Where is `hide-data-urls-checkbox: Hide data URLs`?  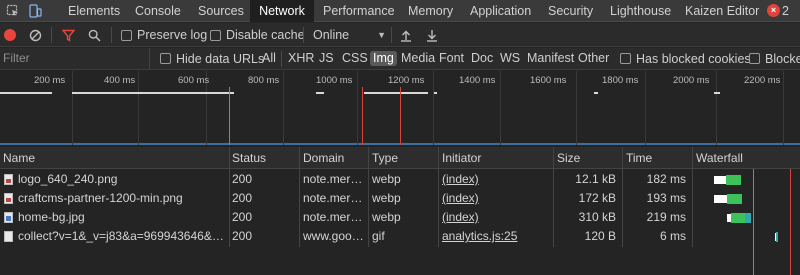
hide-data-urls-checkbox: Hide data URLs is located at coordinates (212, 58).